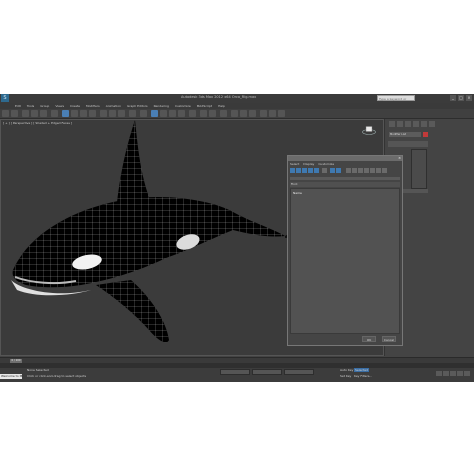 The width and height of the screenshot is (474, 474). I want to click on previous-frame-button, so click(446, 373).